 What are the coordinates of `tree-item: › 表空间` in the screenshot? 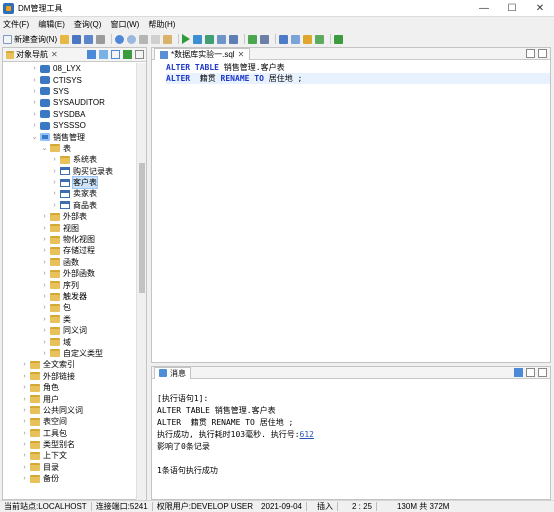 It's located at (70, 421).